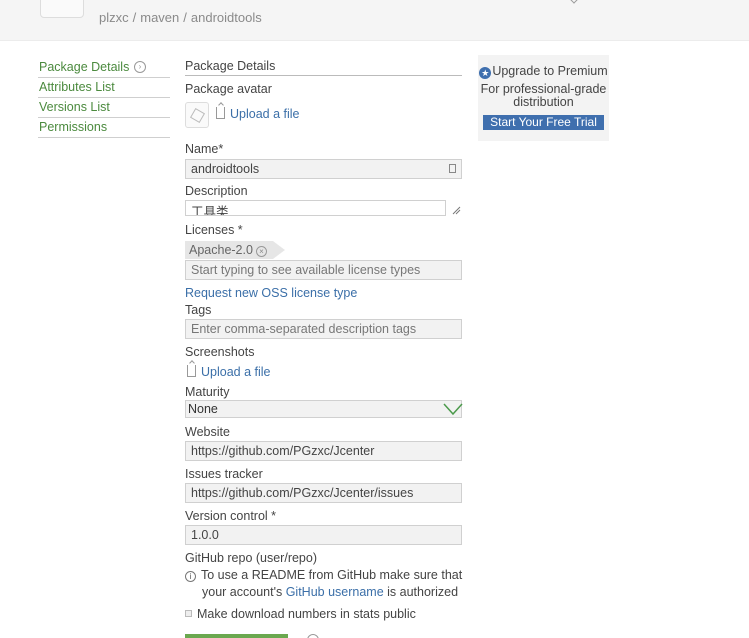 The image size is (749, 638). I want to click on issues-tracker-input: https://github.com/PGzxc/Jcenter/issues, so click(323, 493).